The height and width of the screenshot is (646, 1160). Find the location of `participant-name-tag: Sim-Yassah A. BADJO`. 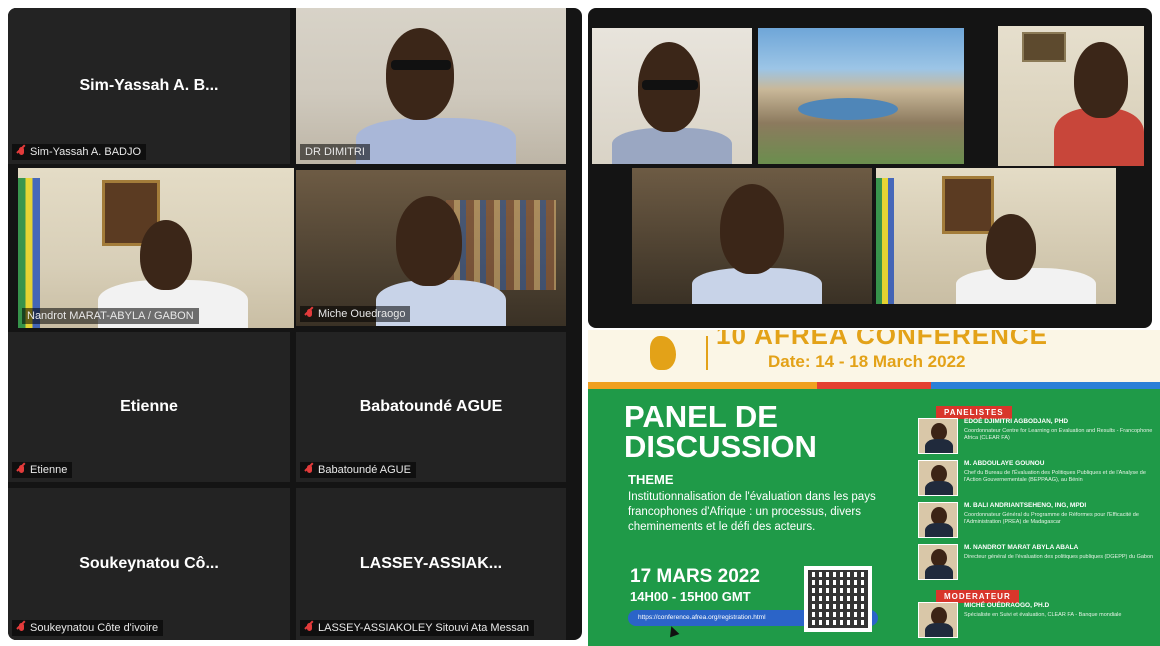

participant-name-tag: Sim-Yassah A. BADJO is located at coordinates (79, 152).